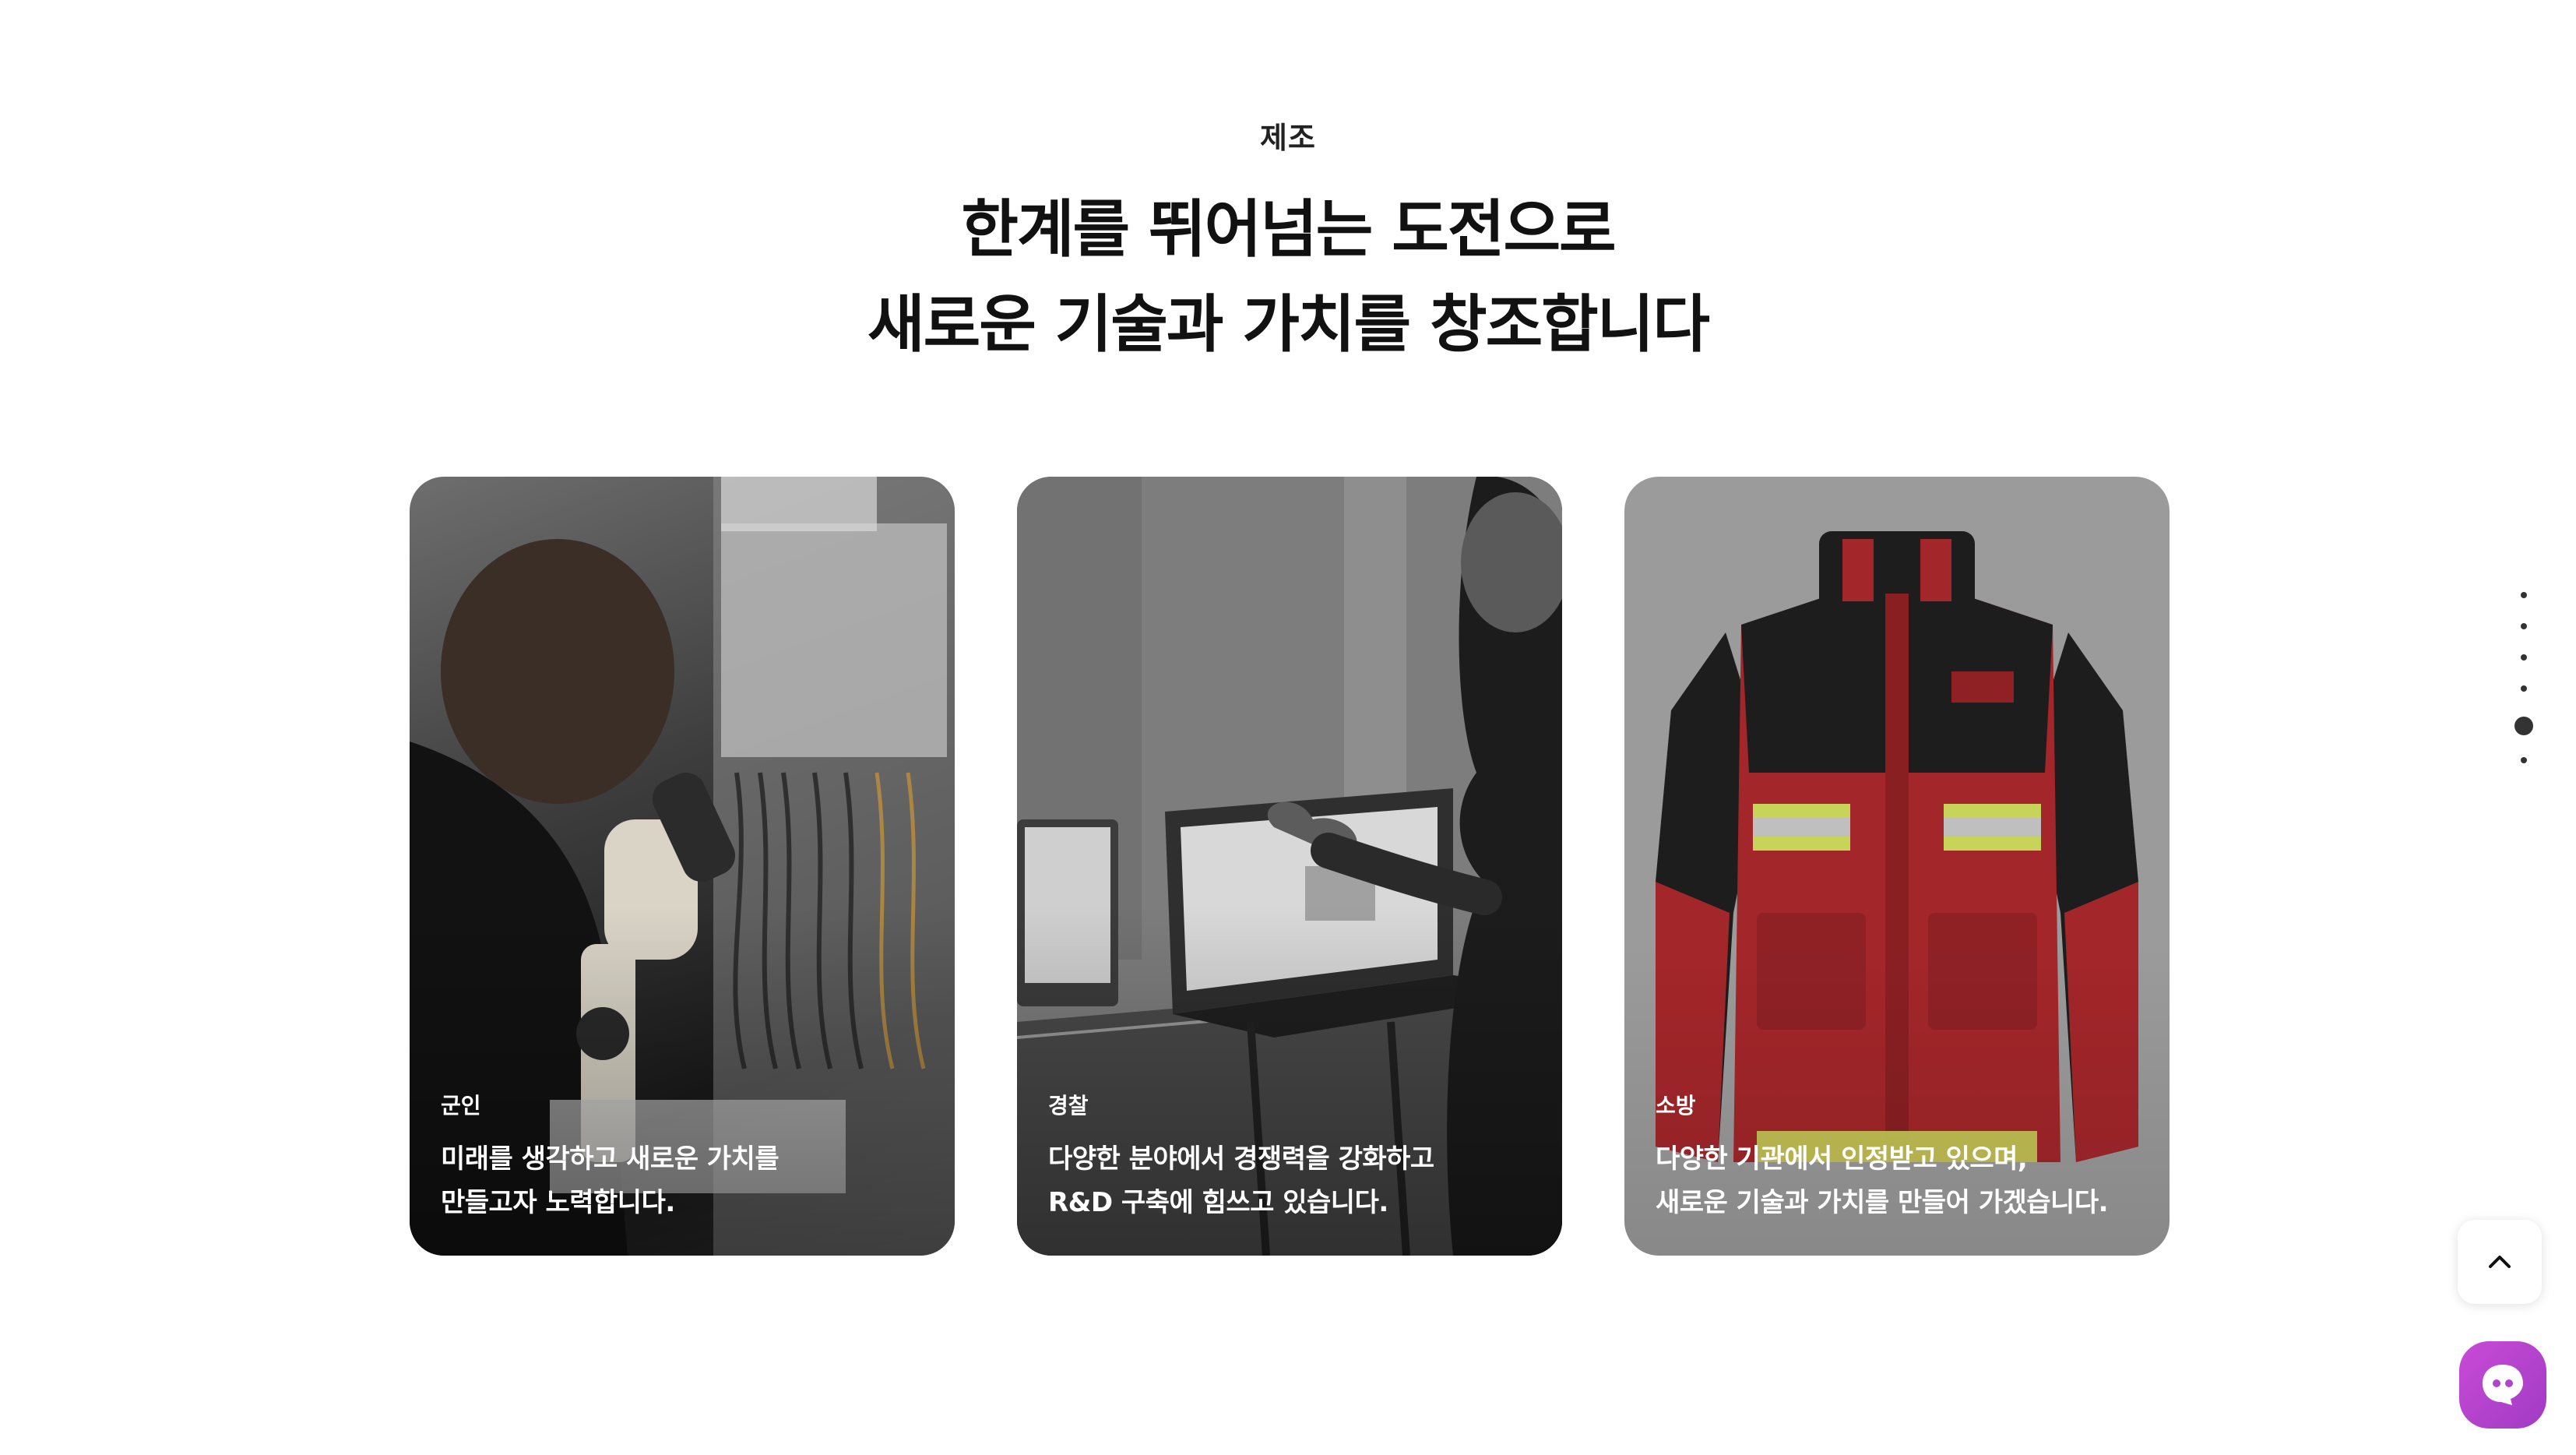 The height and width of the screenshot is (1455, 2576). What do you see at coordinates (682, 866) in the screenshot?
I see `card-military: 군인 미래를 생각하고 새로운 가치를 만들고자 노력합니다.` at bounding box center [682, 866].